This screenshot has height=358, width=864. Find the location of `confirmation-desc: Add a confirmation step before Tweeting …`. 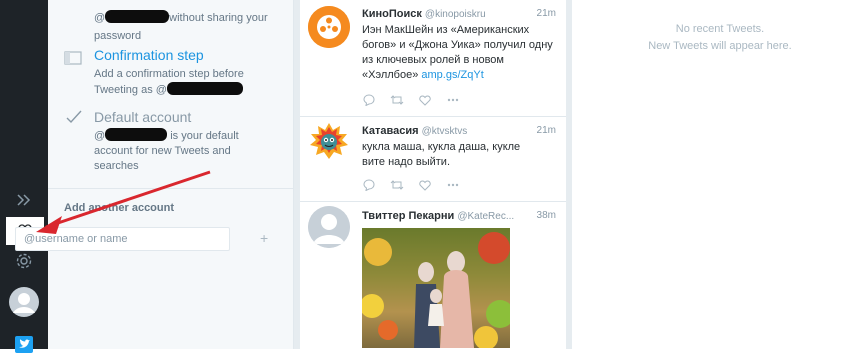

confirmation-desc: Add a confirmation step before Tweeting … is located at coordinates (181, 82).